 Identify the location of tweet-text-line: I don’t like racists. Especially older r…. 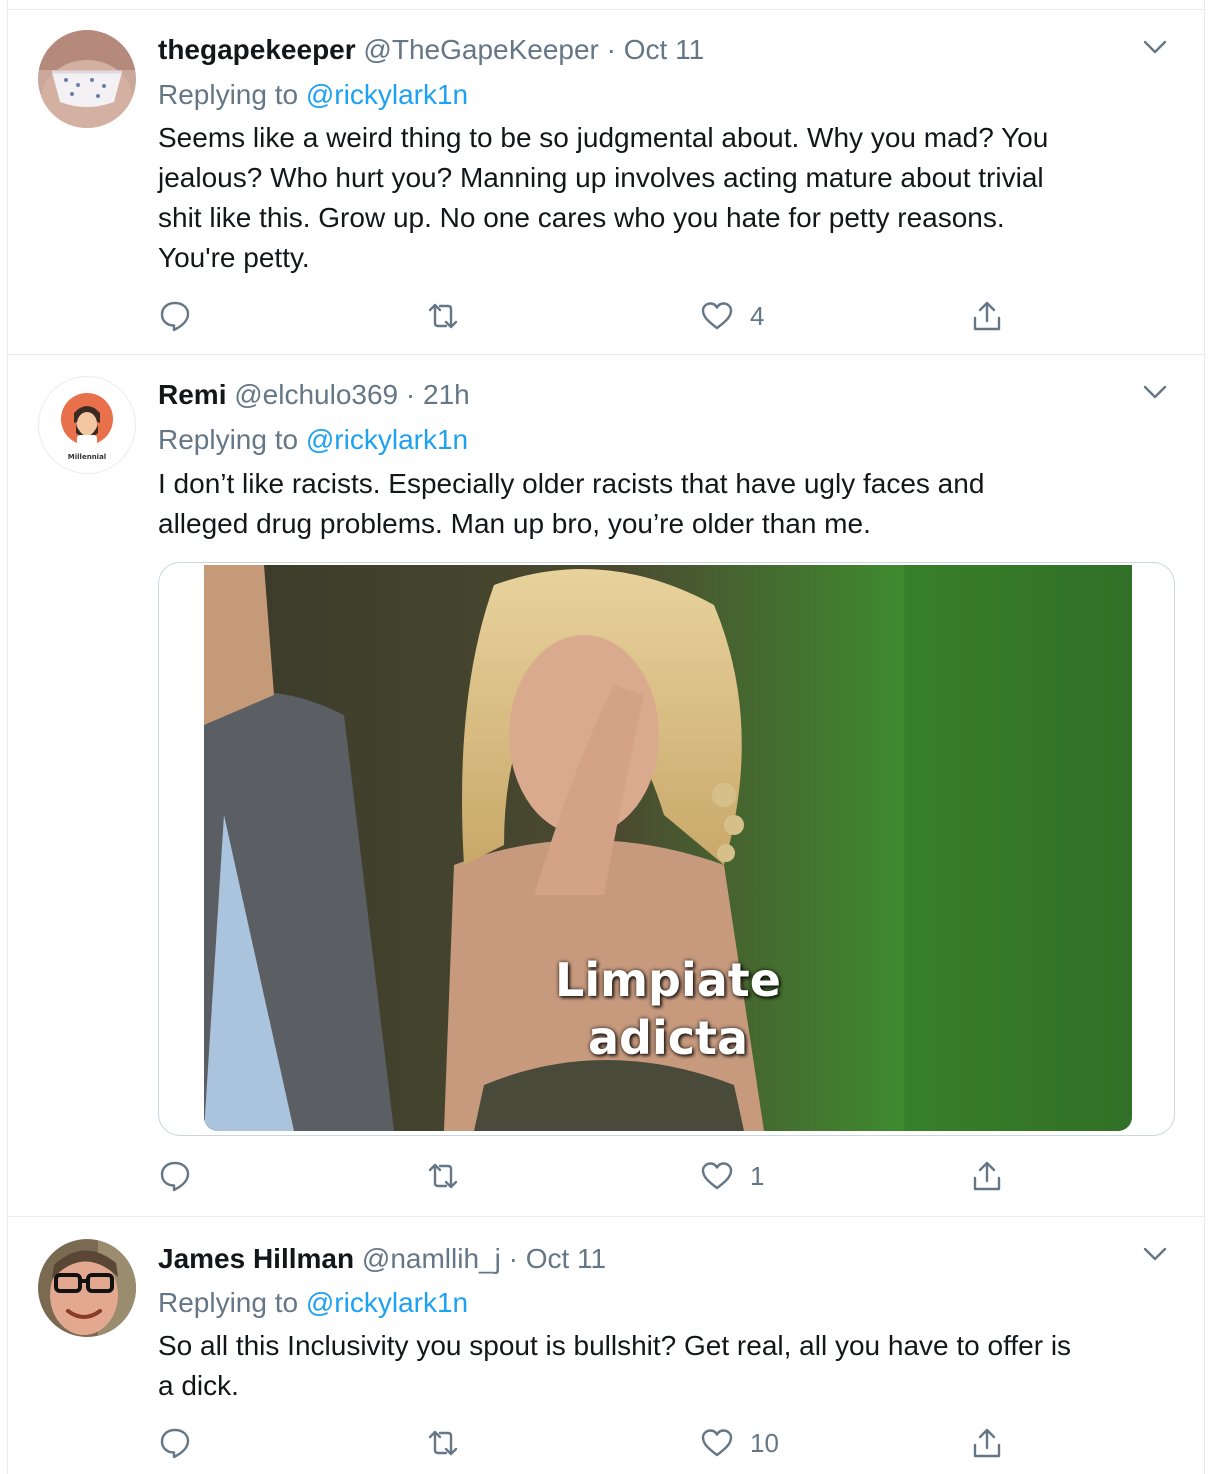
(571, 483).